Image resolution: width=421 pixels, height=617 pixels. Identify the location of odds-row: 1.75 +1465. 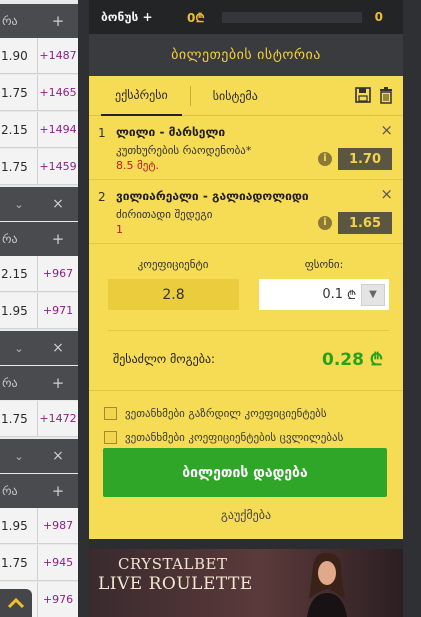
(39, 93).